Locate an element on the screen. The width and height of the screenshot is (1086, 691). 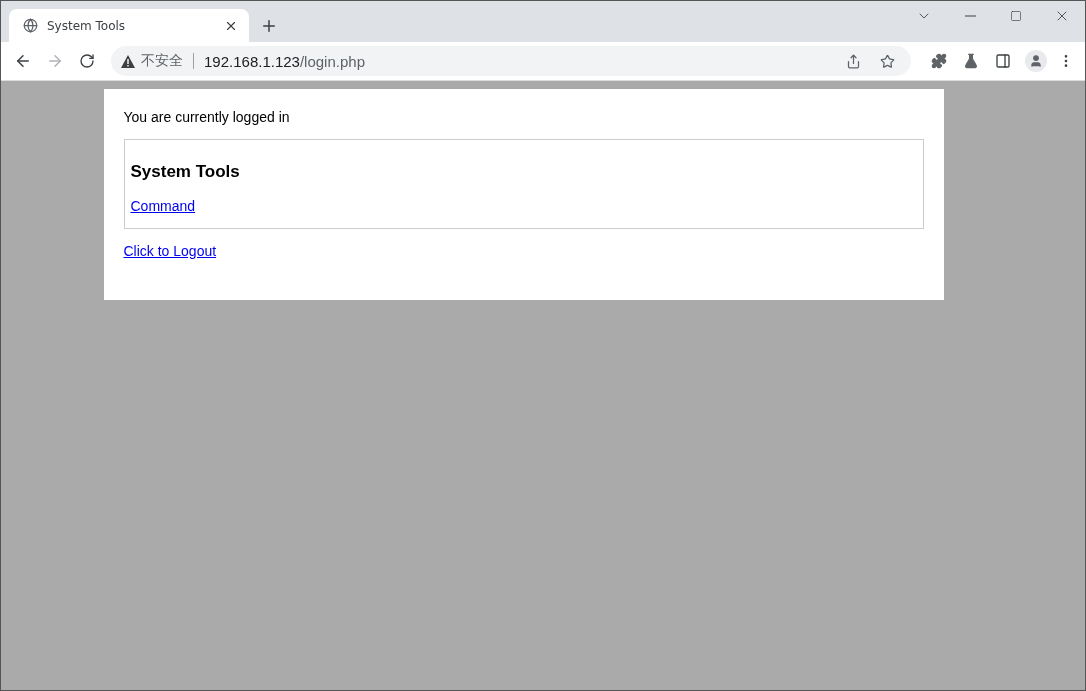
share-icon is located at coordinates (853, 61).